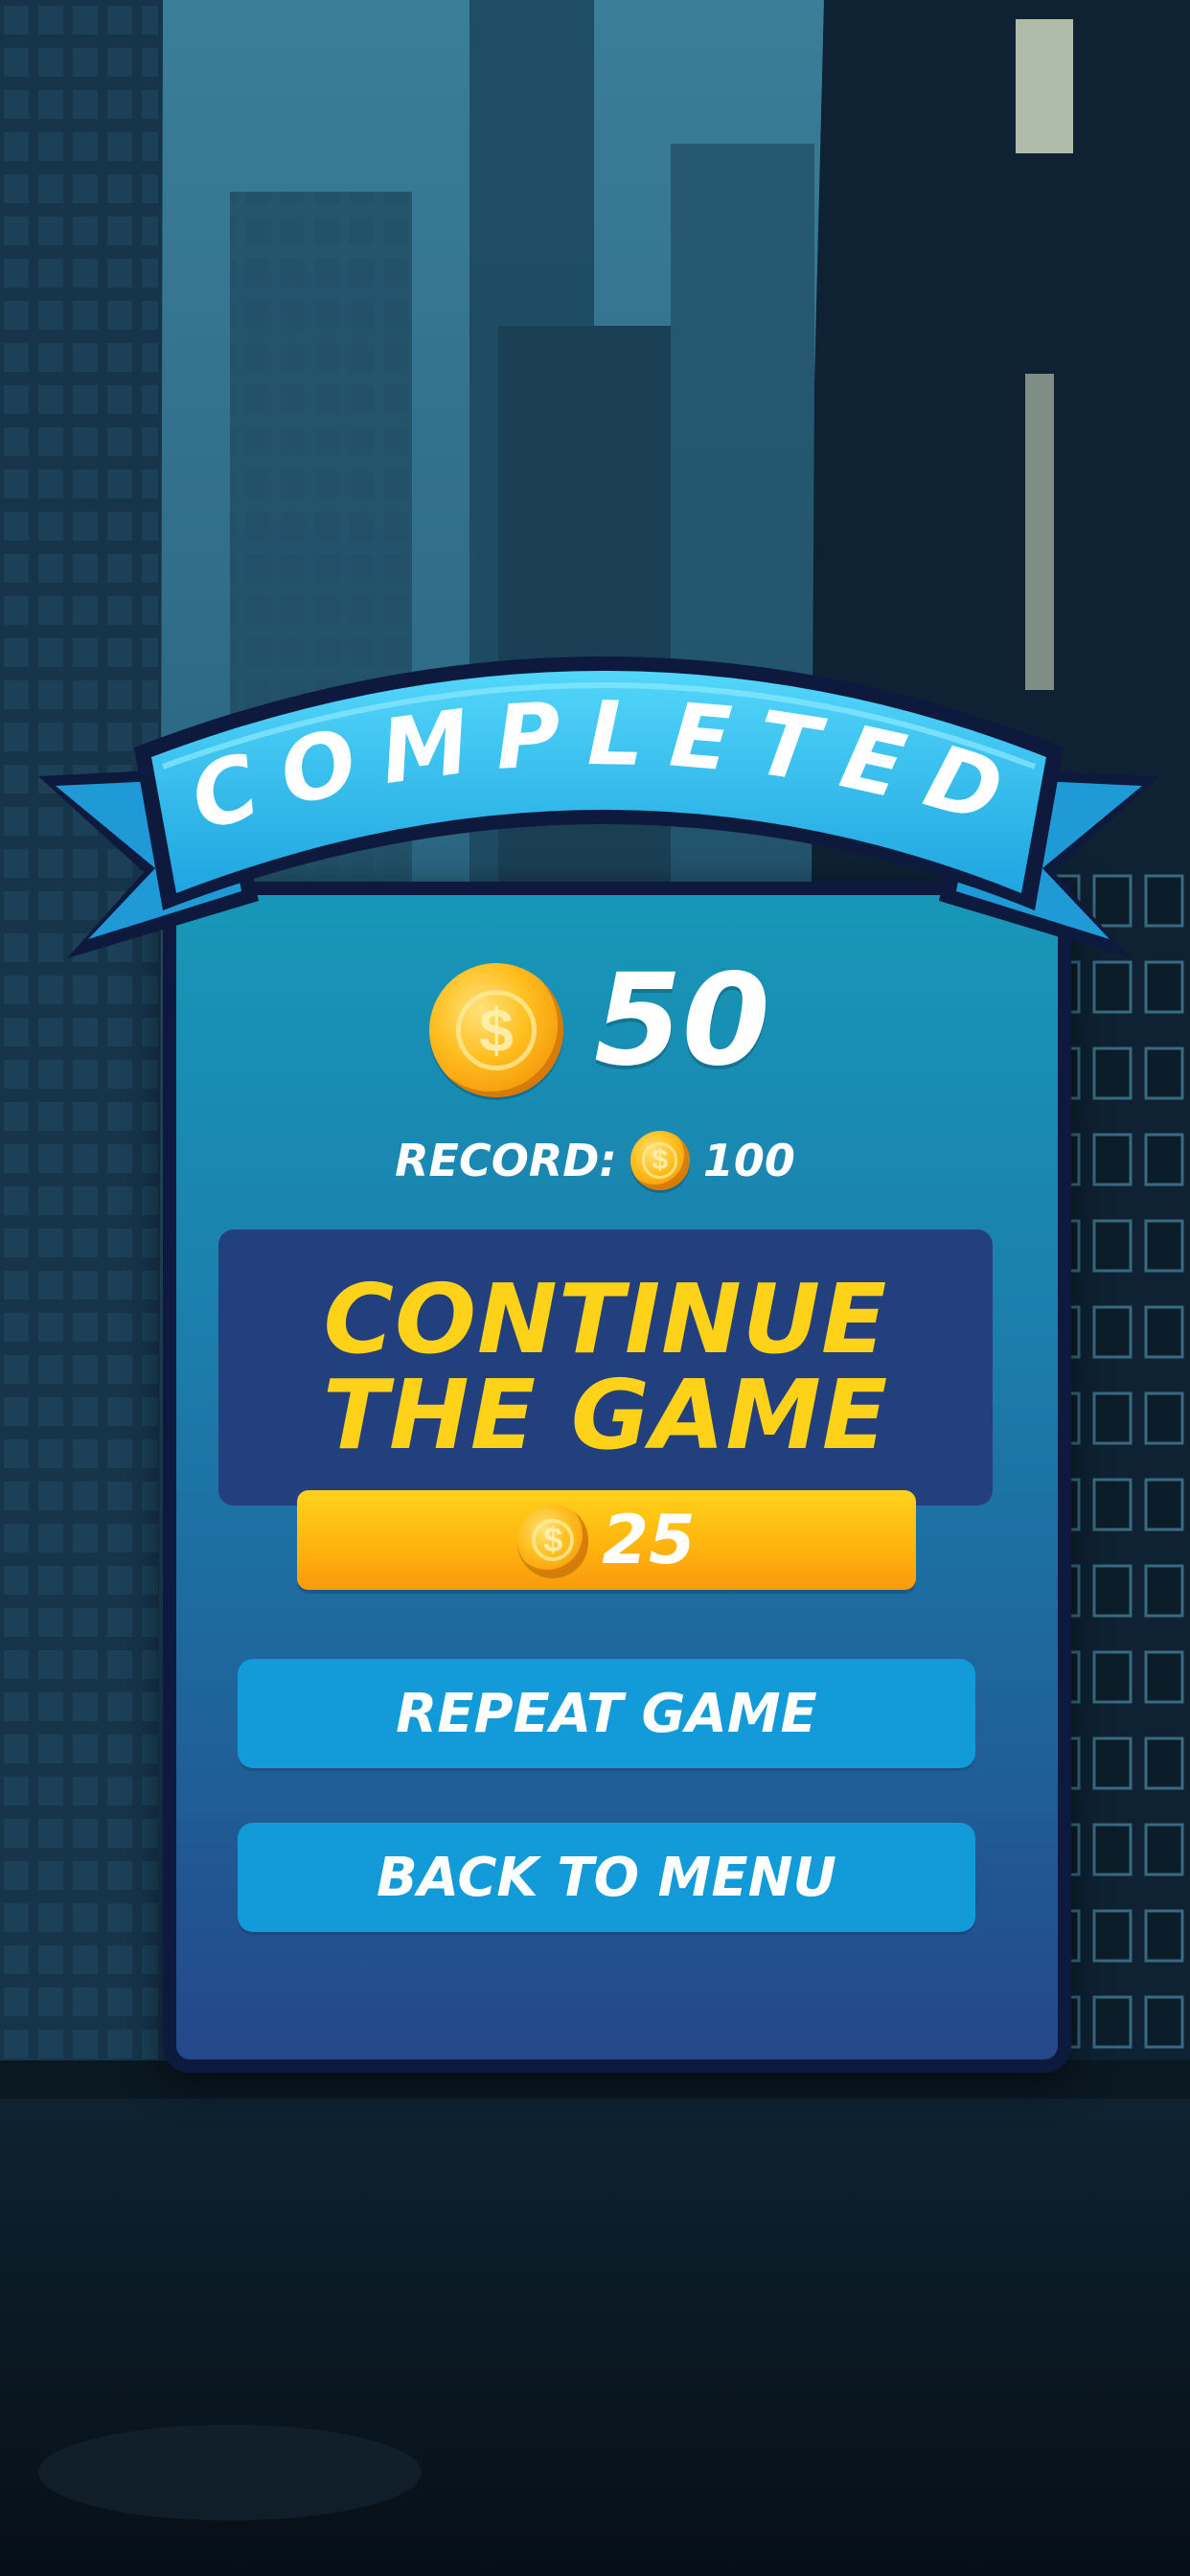 The height and width of the screenshot is (2576, 1190). Describe the element at coordinates (606, 1713) in the screenshot. I see `repeat-game-button: REPEAT GAME` at that location.